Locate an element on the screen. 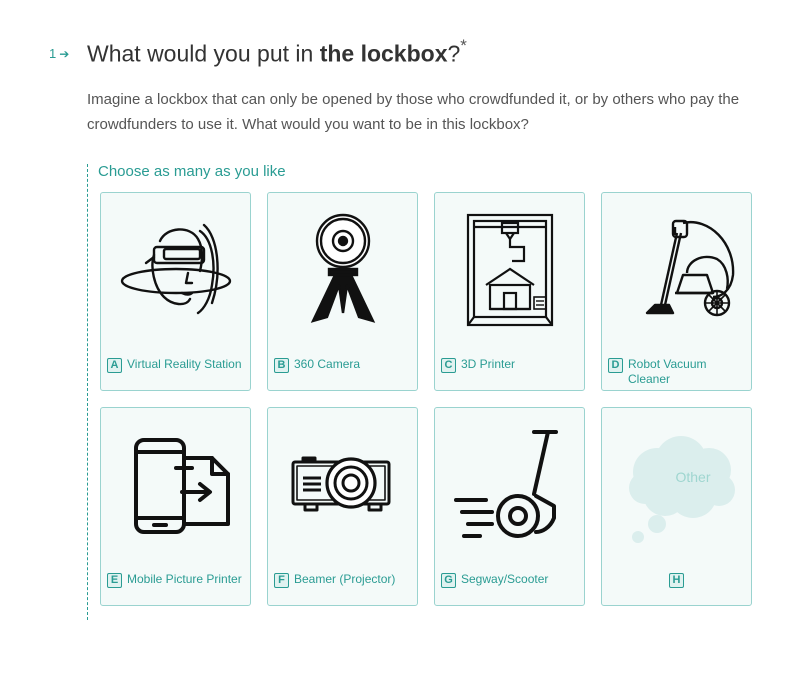 The width and height of the screenshot is (811, 673). choice-a: A Virtual Reality Station is located at coordinates (175, 291).